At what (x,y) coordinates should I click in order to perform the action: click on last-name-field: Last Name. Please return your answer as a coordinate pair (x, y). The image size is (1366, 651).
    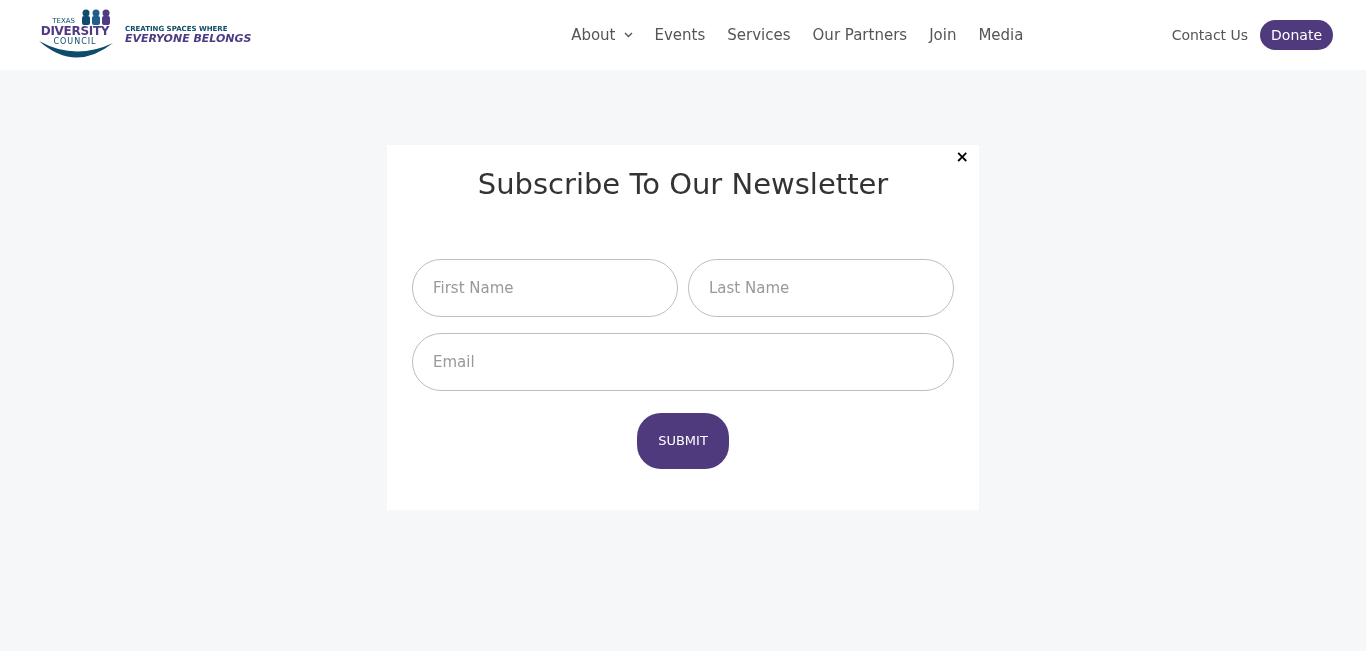
    Looking at the image, I should click on (821, 287).